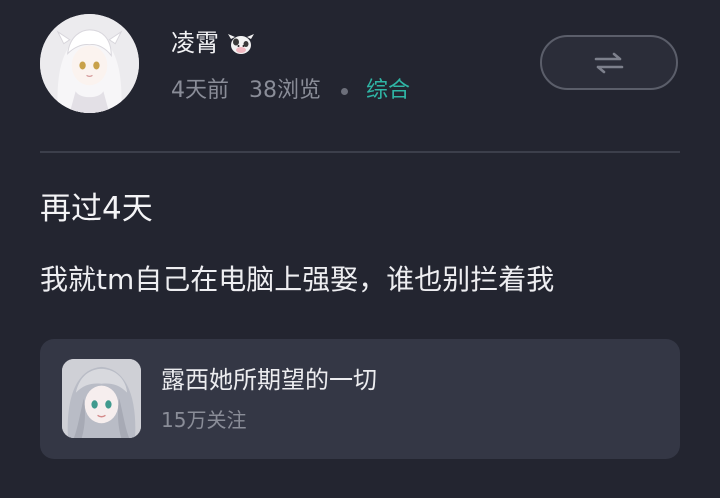 Image resolution: width=720 pixels, height=498 pixels. I want to click on post-meta: 4天前 38浏览 综合, so click(290, 91).